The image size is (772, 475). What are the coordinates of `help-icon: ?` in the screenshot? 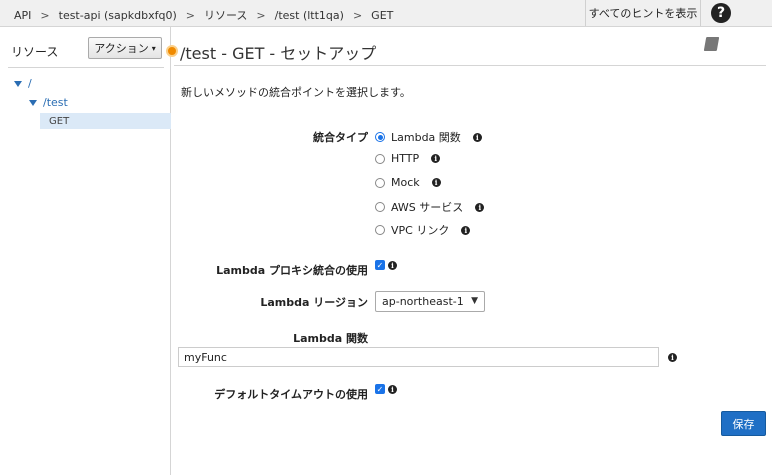 It's located at (721, 13).